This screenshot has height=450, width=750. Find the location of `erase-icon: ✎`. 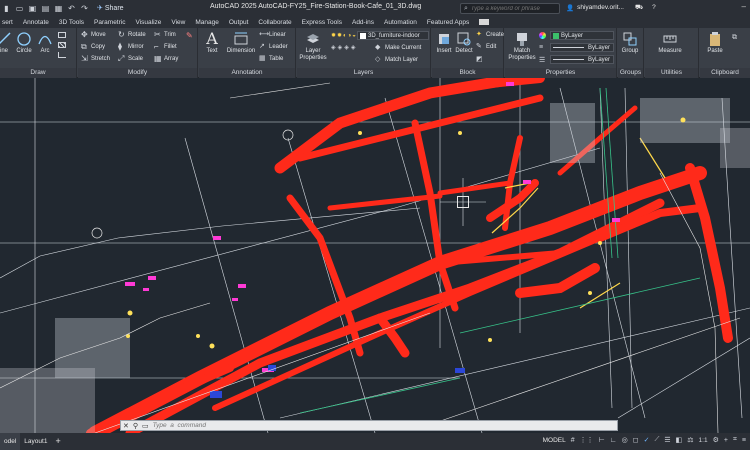

erase-icon: ✎ is located at coordinates (189, 35).